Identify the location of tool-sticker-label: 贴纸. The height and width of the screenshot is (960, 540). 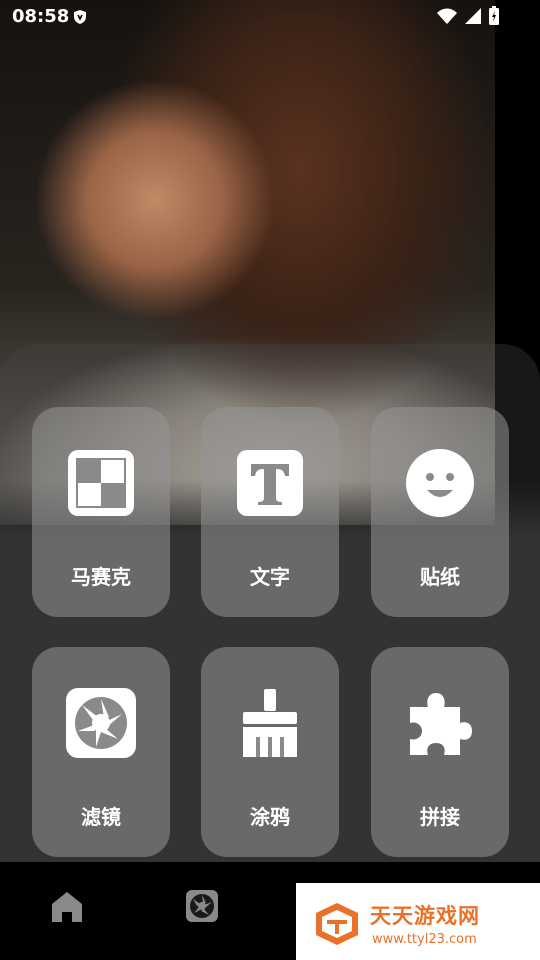
(440, 577).